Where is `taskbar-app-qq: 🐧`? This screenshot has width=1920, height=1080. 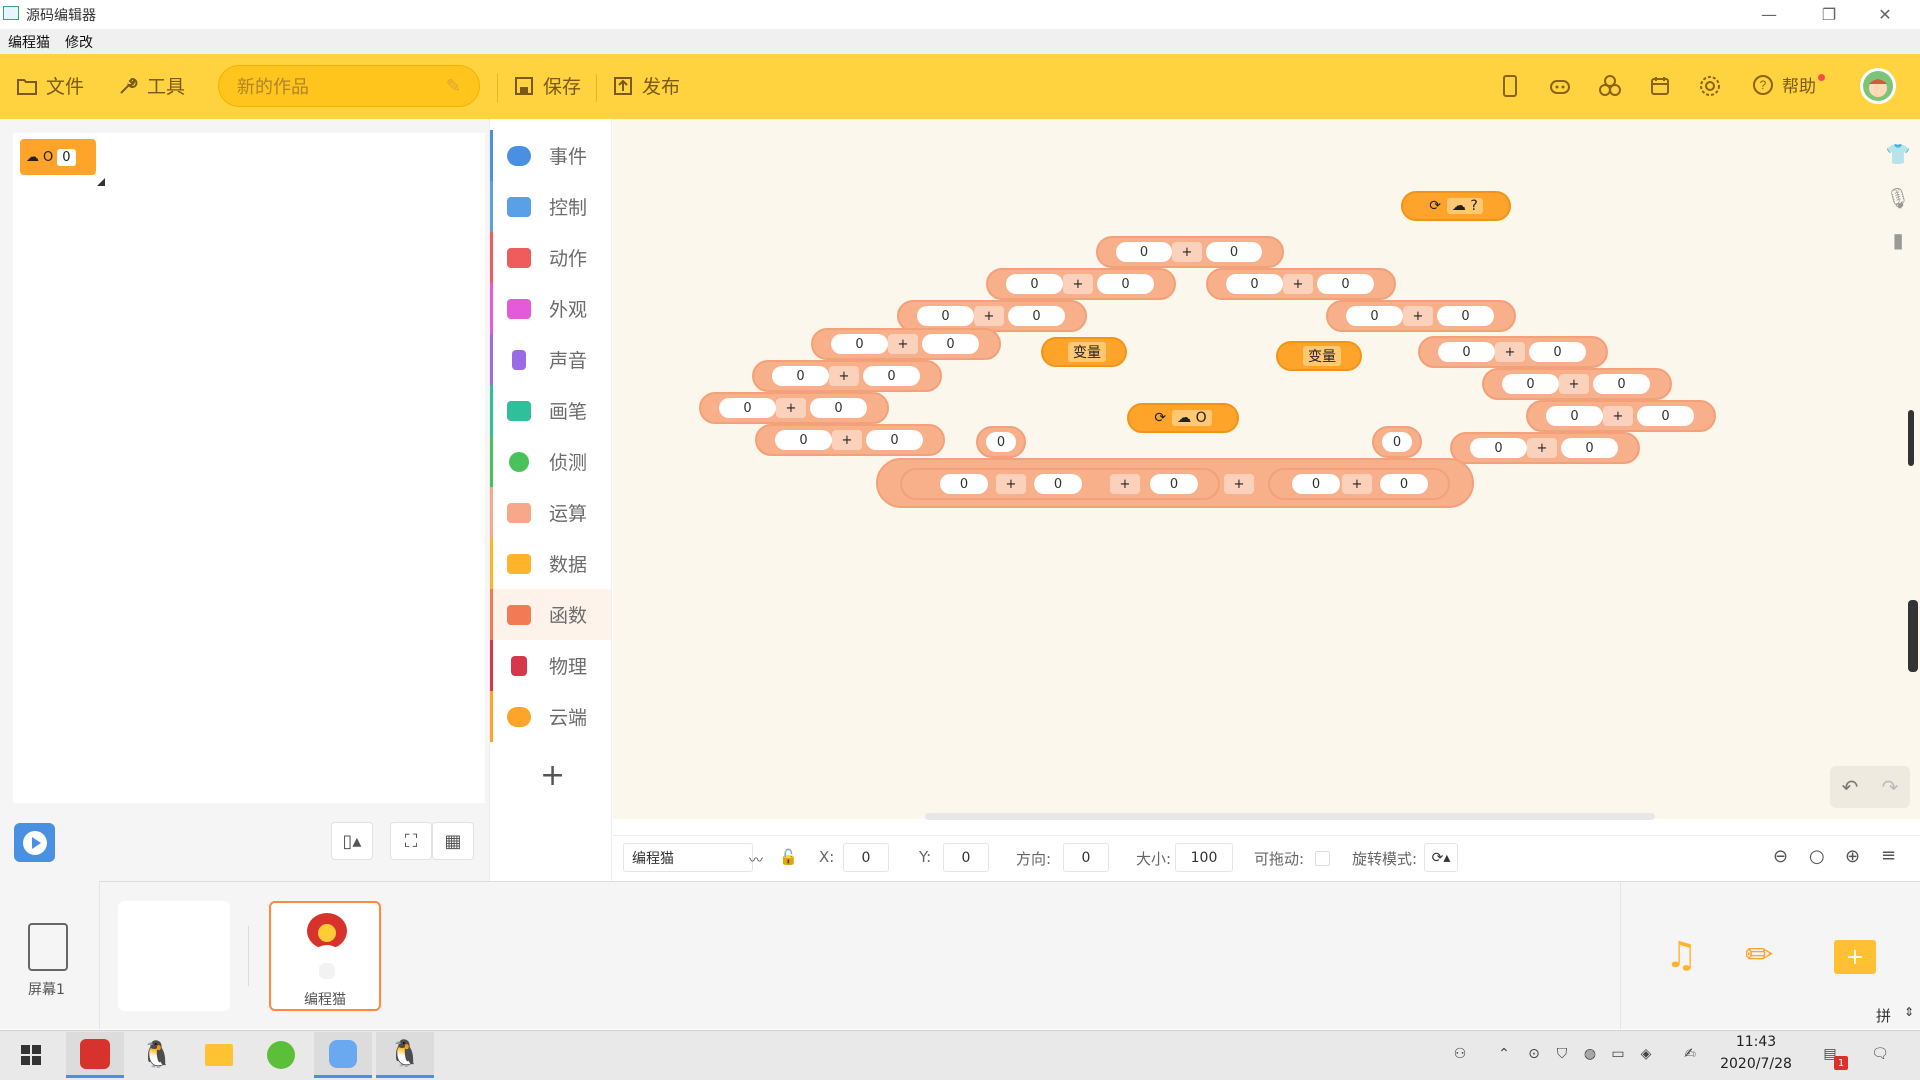 taskbar-app-qq: 🐧 is located at coordinates (157, 1055).